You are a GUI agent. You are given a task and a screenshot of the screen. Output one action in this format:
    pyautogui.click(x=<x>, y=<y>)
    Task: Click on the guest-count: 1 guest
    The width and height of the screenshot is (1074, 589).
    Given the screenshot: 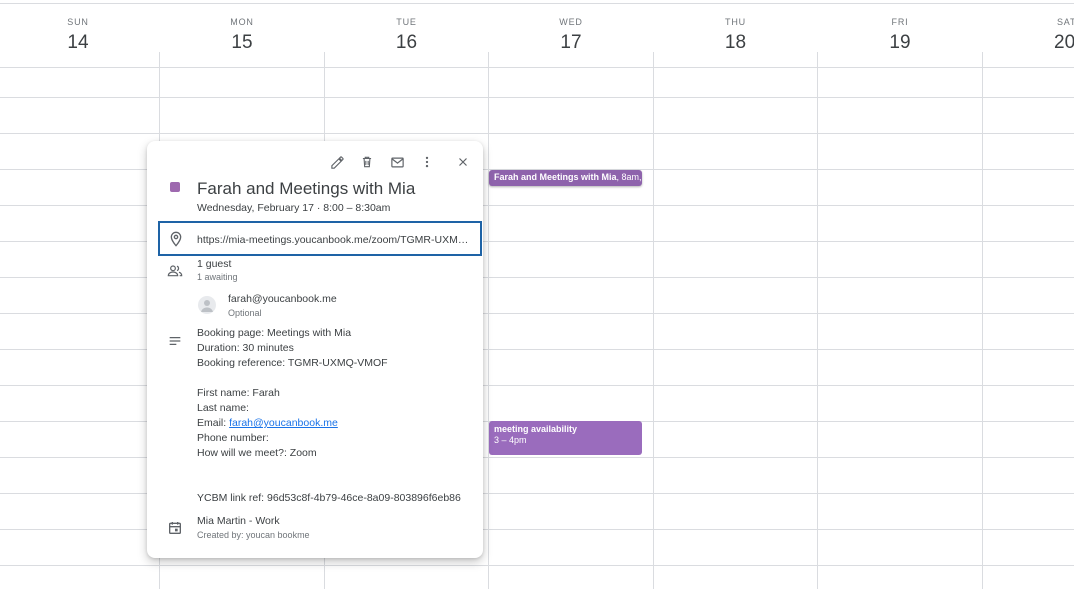 What is the action you would take?
    pyautogui.click(x=214, y=264)
    